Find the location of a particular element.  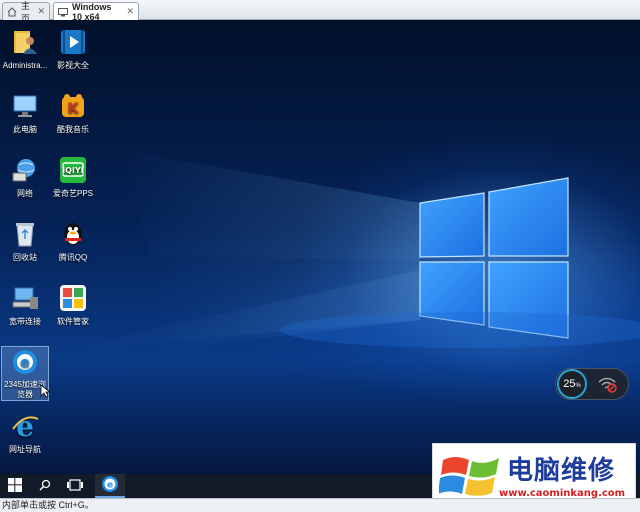

svg-text: iQIYI is located at coordinates (72, 170).